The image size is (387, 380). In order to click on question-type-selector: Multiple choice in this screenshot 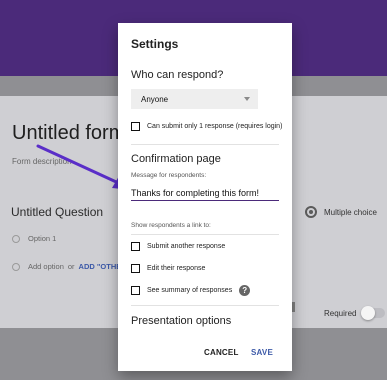, I will do `click(341, 212)`.